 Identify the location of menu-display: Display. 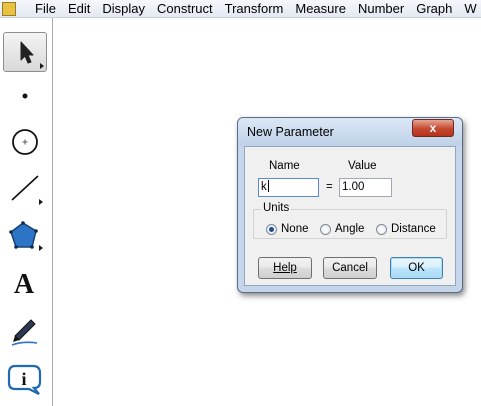
(123, 8).